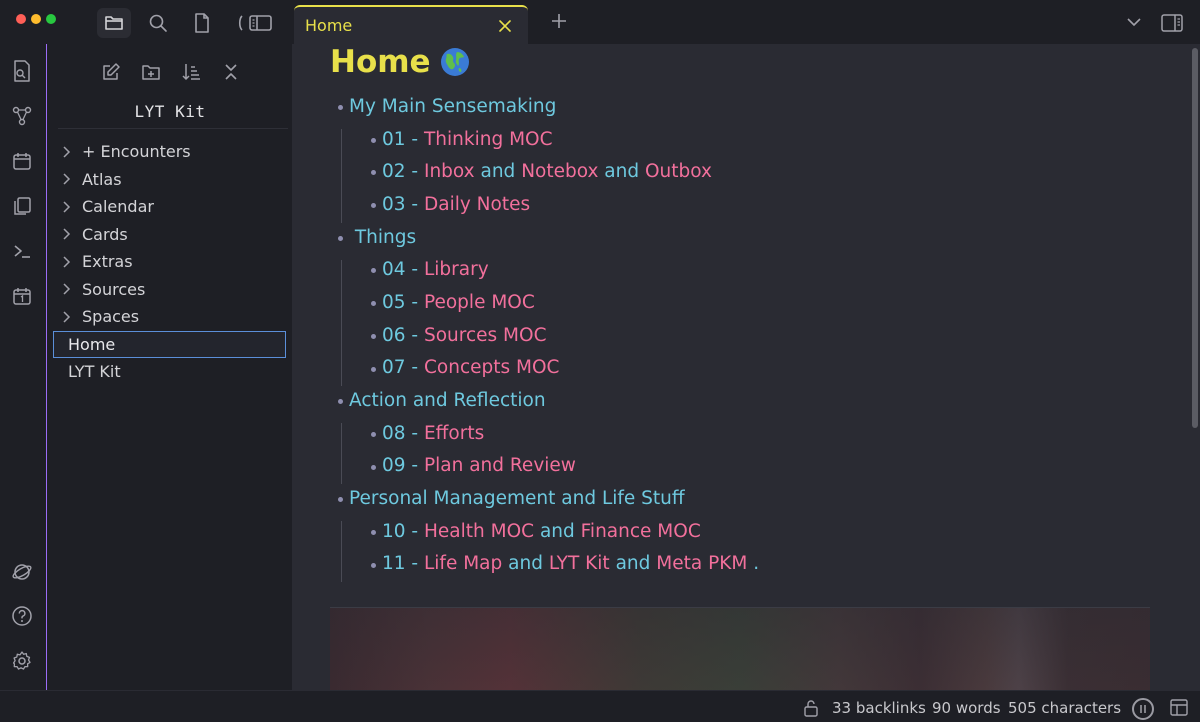 This screenshot has width=1200, height=722. What do you see at coordinates (1143, 709) in the screenshot?
I see `pause-sync-icon` at bounding box center [1143, 709].